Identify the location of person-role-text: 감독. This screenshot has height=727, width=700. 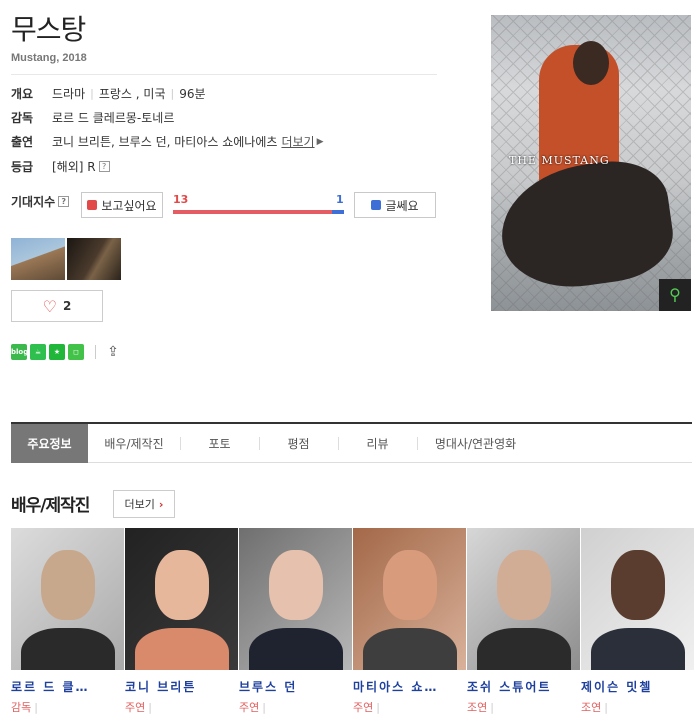
(21, 707).